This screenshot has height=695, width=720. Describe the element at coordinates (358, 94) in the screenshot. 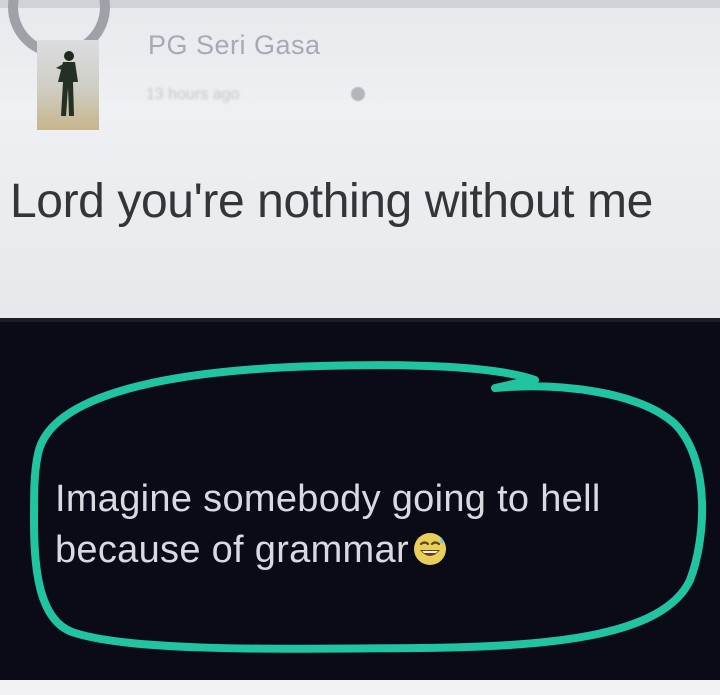

I see `globe-icon` at that location.